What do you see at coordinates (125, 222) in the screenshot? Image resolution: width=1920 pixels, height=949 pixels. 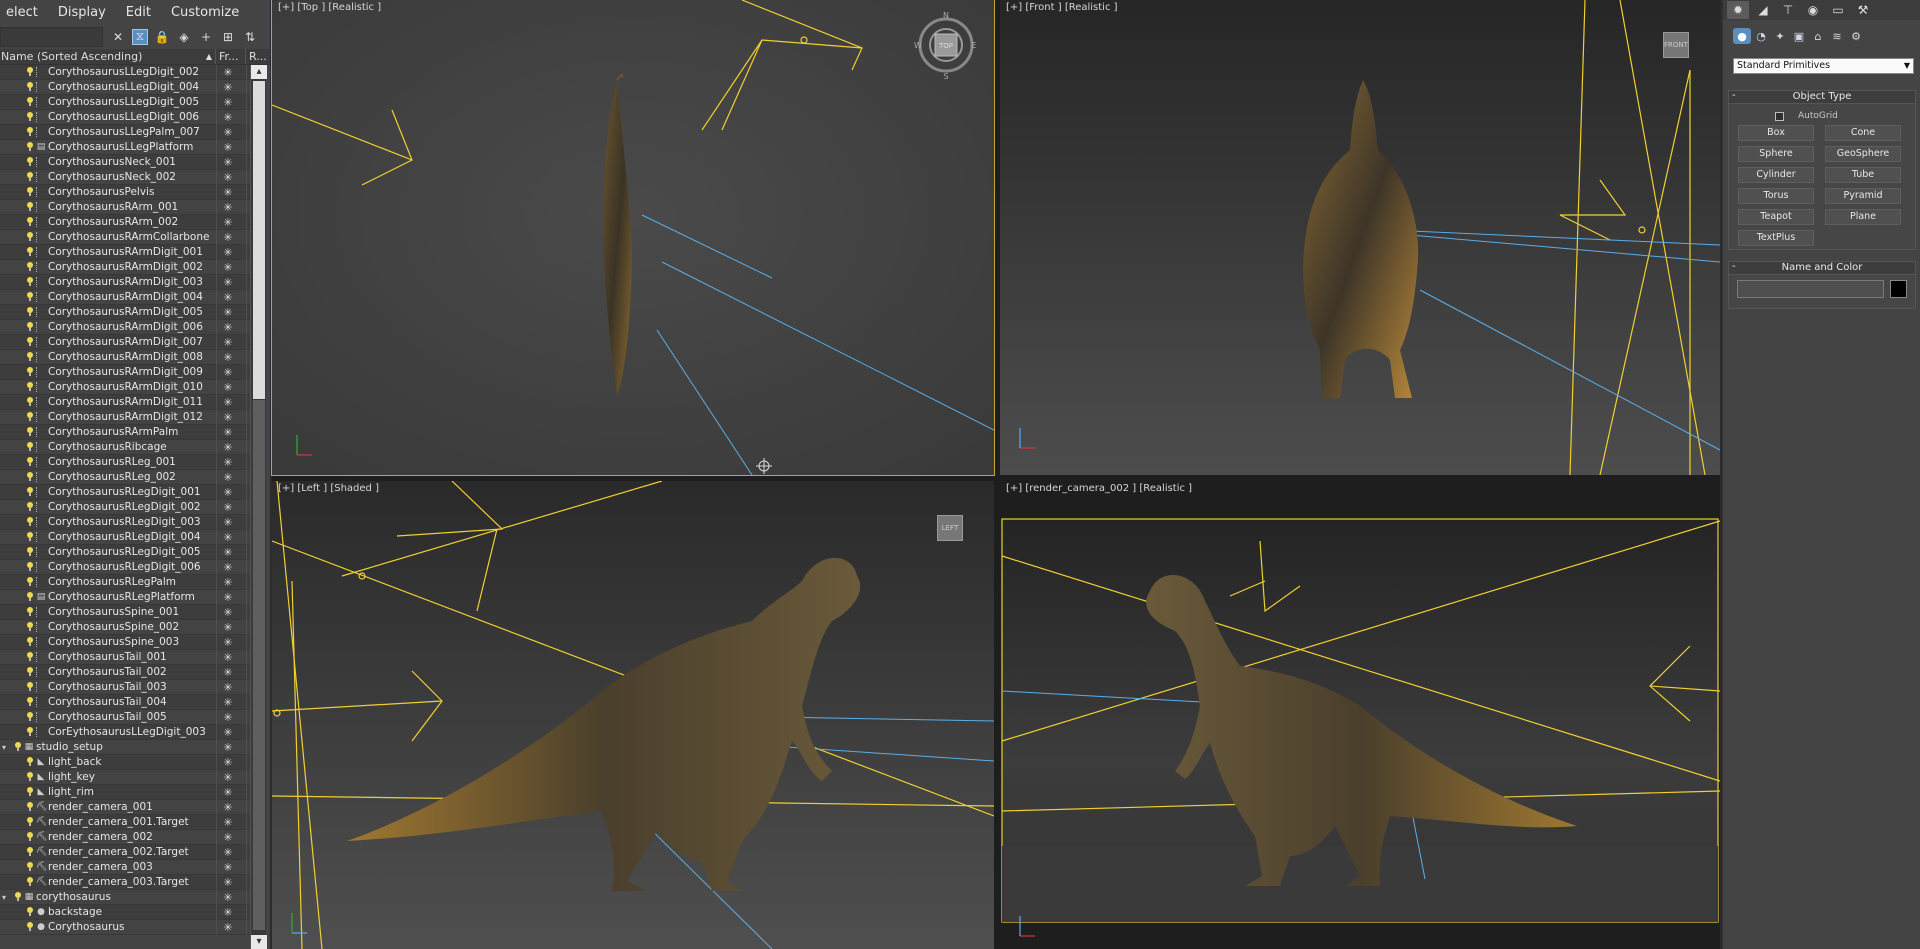 I see `tree-row: CorythosaurusRArm_002 ✳` at bounding box center [125, 222].